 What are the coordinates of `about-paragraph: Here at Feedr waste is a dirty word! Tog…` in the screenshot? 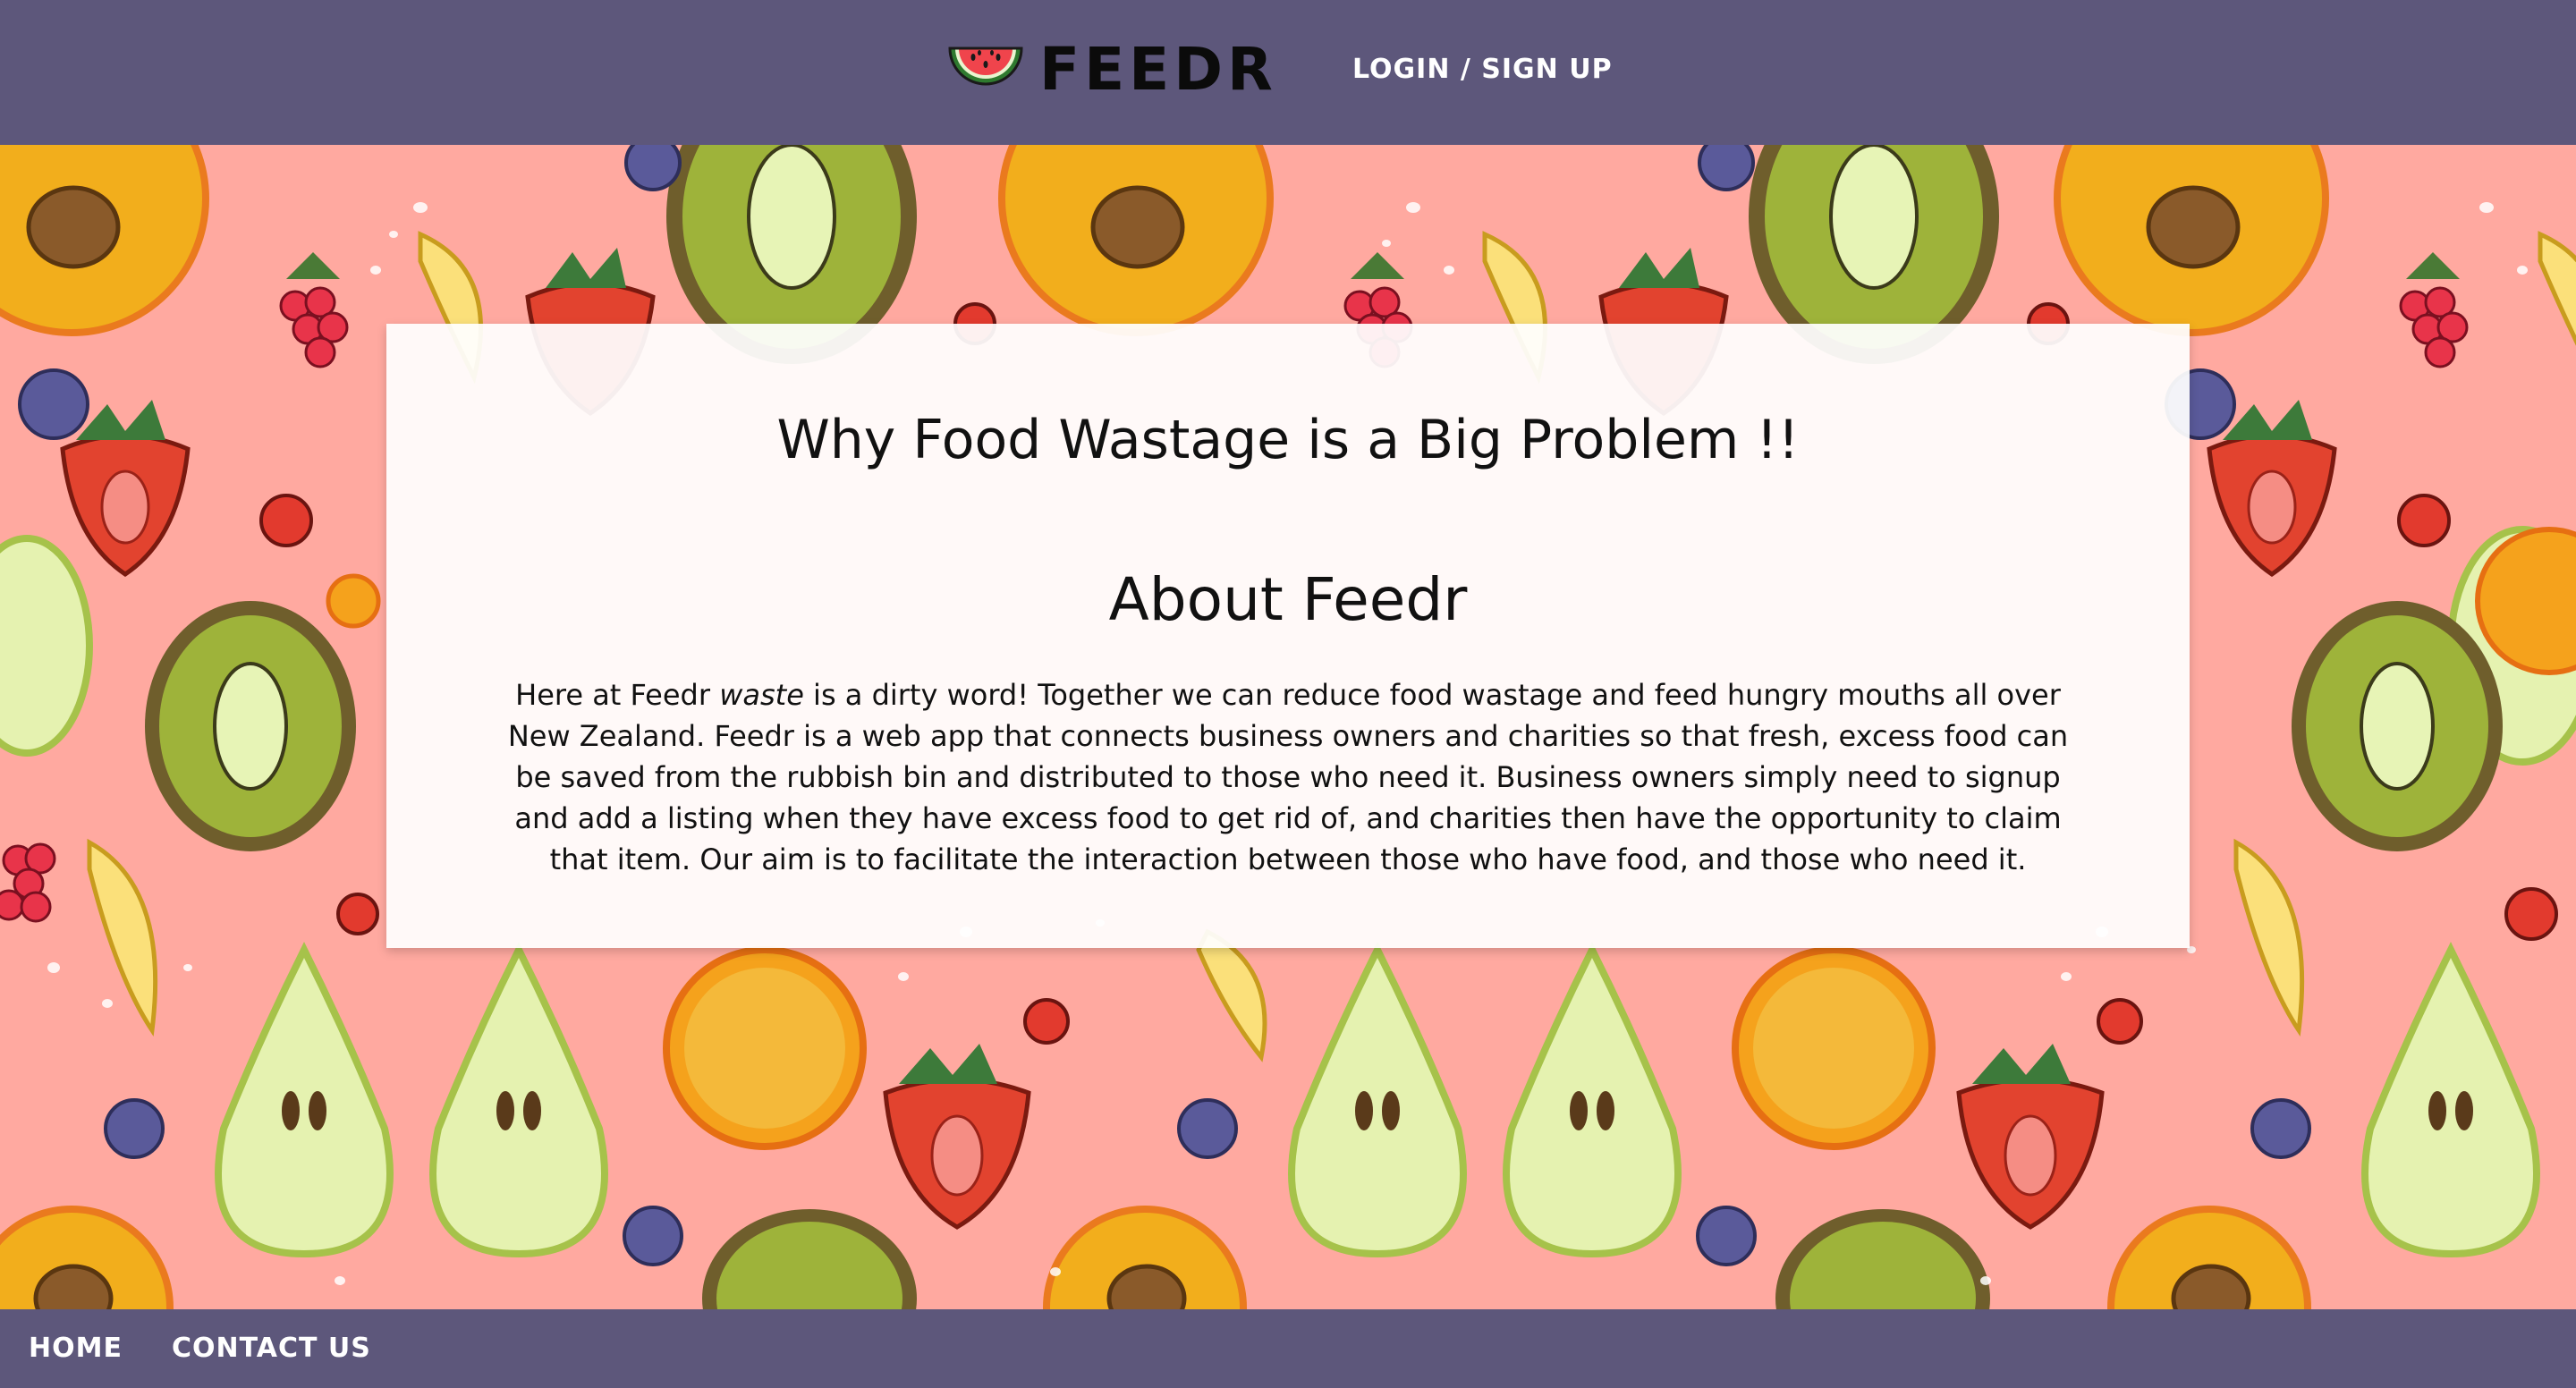 It's located at (1288, 777).